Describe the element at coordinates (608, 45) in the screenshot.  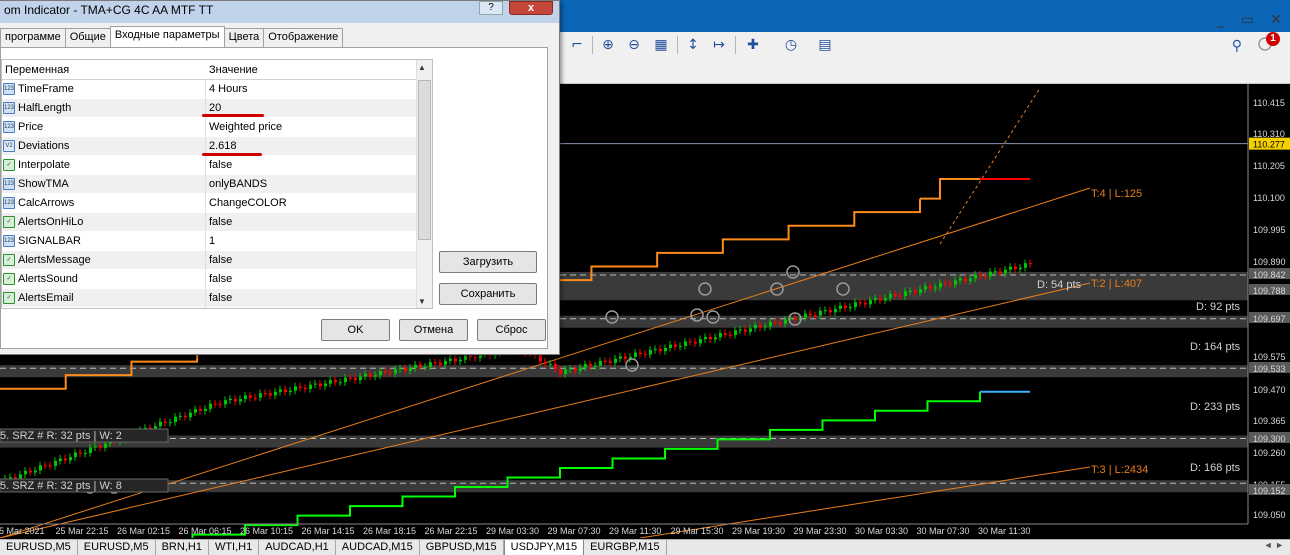
I see `zoom-in-icon: ⊕` at that location.